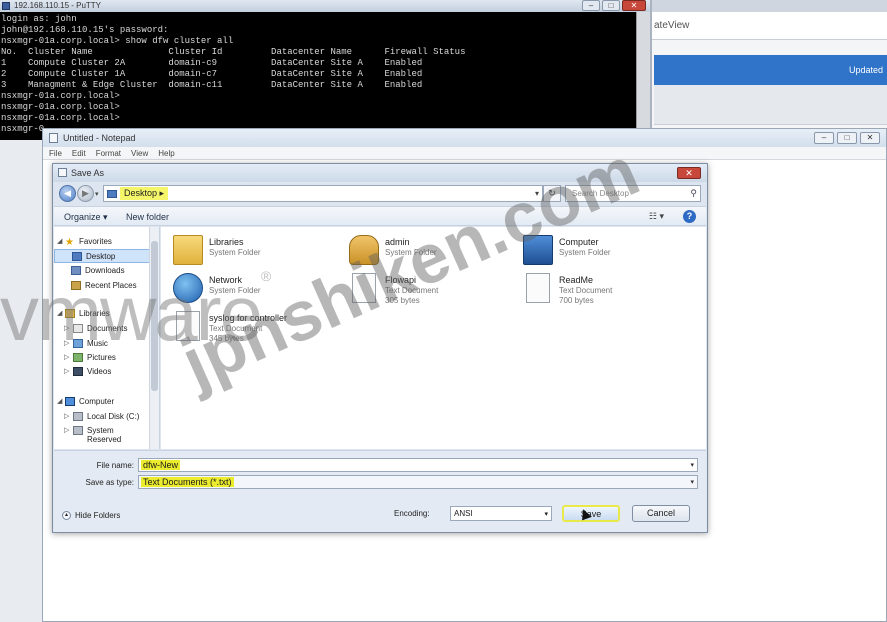  Describe the element at coordinates (85, 193) in the screenshot. I see `forward-arrow-icon: ▶` at that location.